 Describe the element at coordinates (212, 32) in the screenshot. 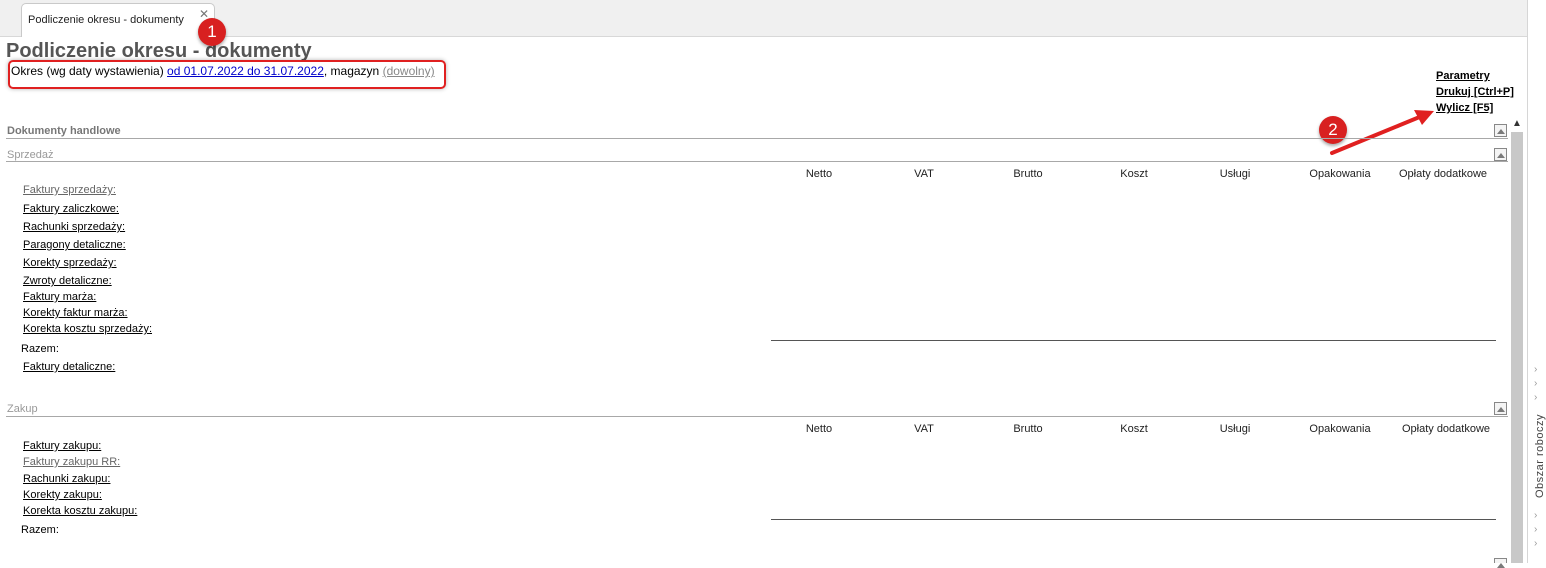

I see `annotation-badge-1: 1` at that location.